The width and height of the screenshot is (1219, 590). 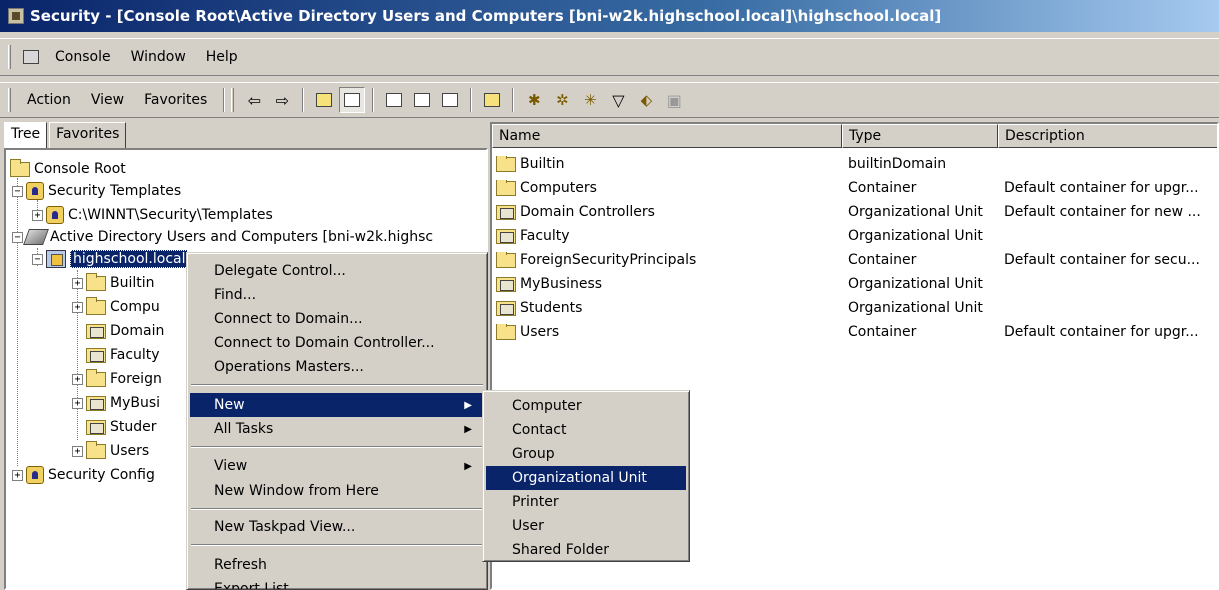 What do you see at coordinates (1107, 136) in the screenshot?
I see `column-header-description: Description` at bounding box center [1107, 136].